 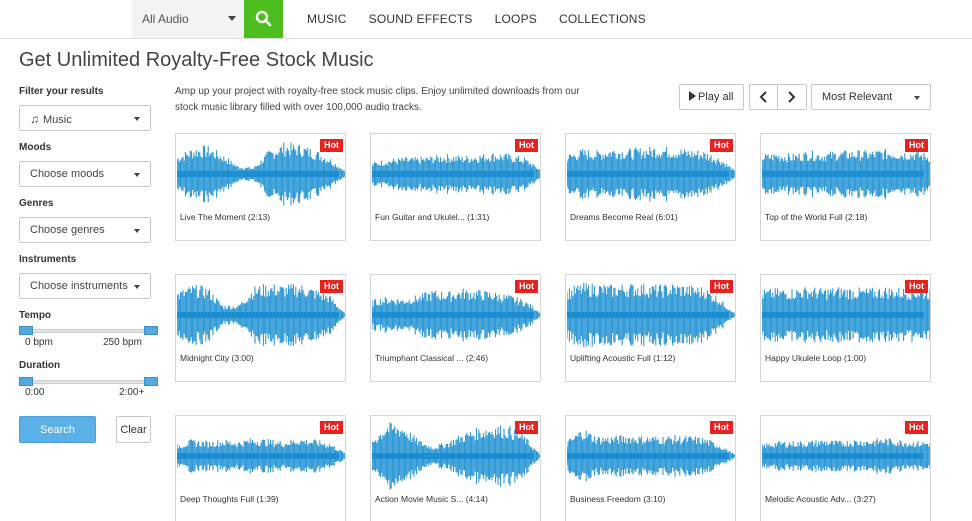 I want to click on music-note-icon: ♫, so click(x=34, y=119).